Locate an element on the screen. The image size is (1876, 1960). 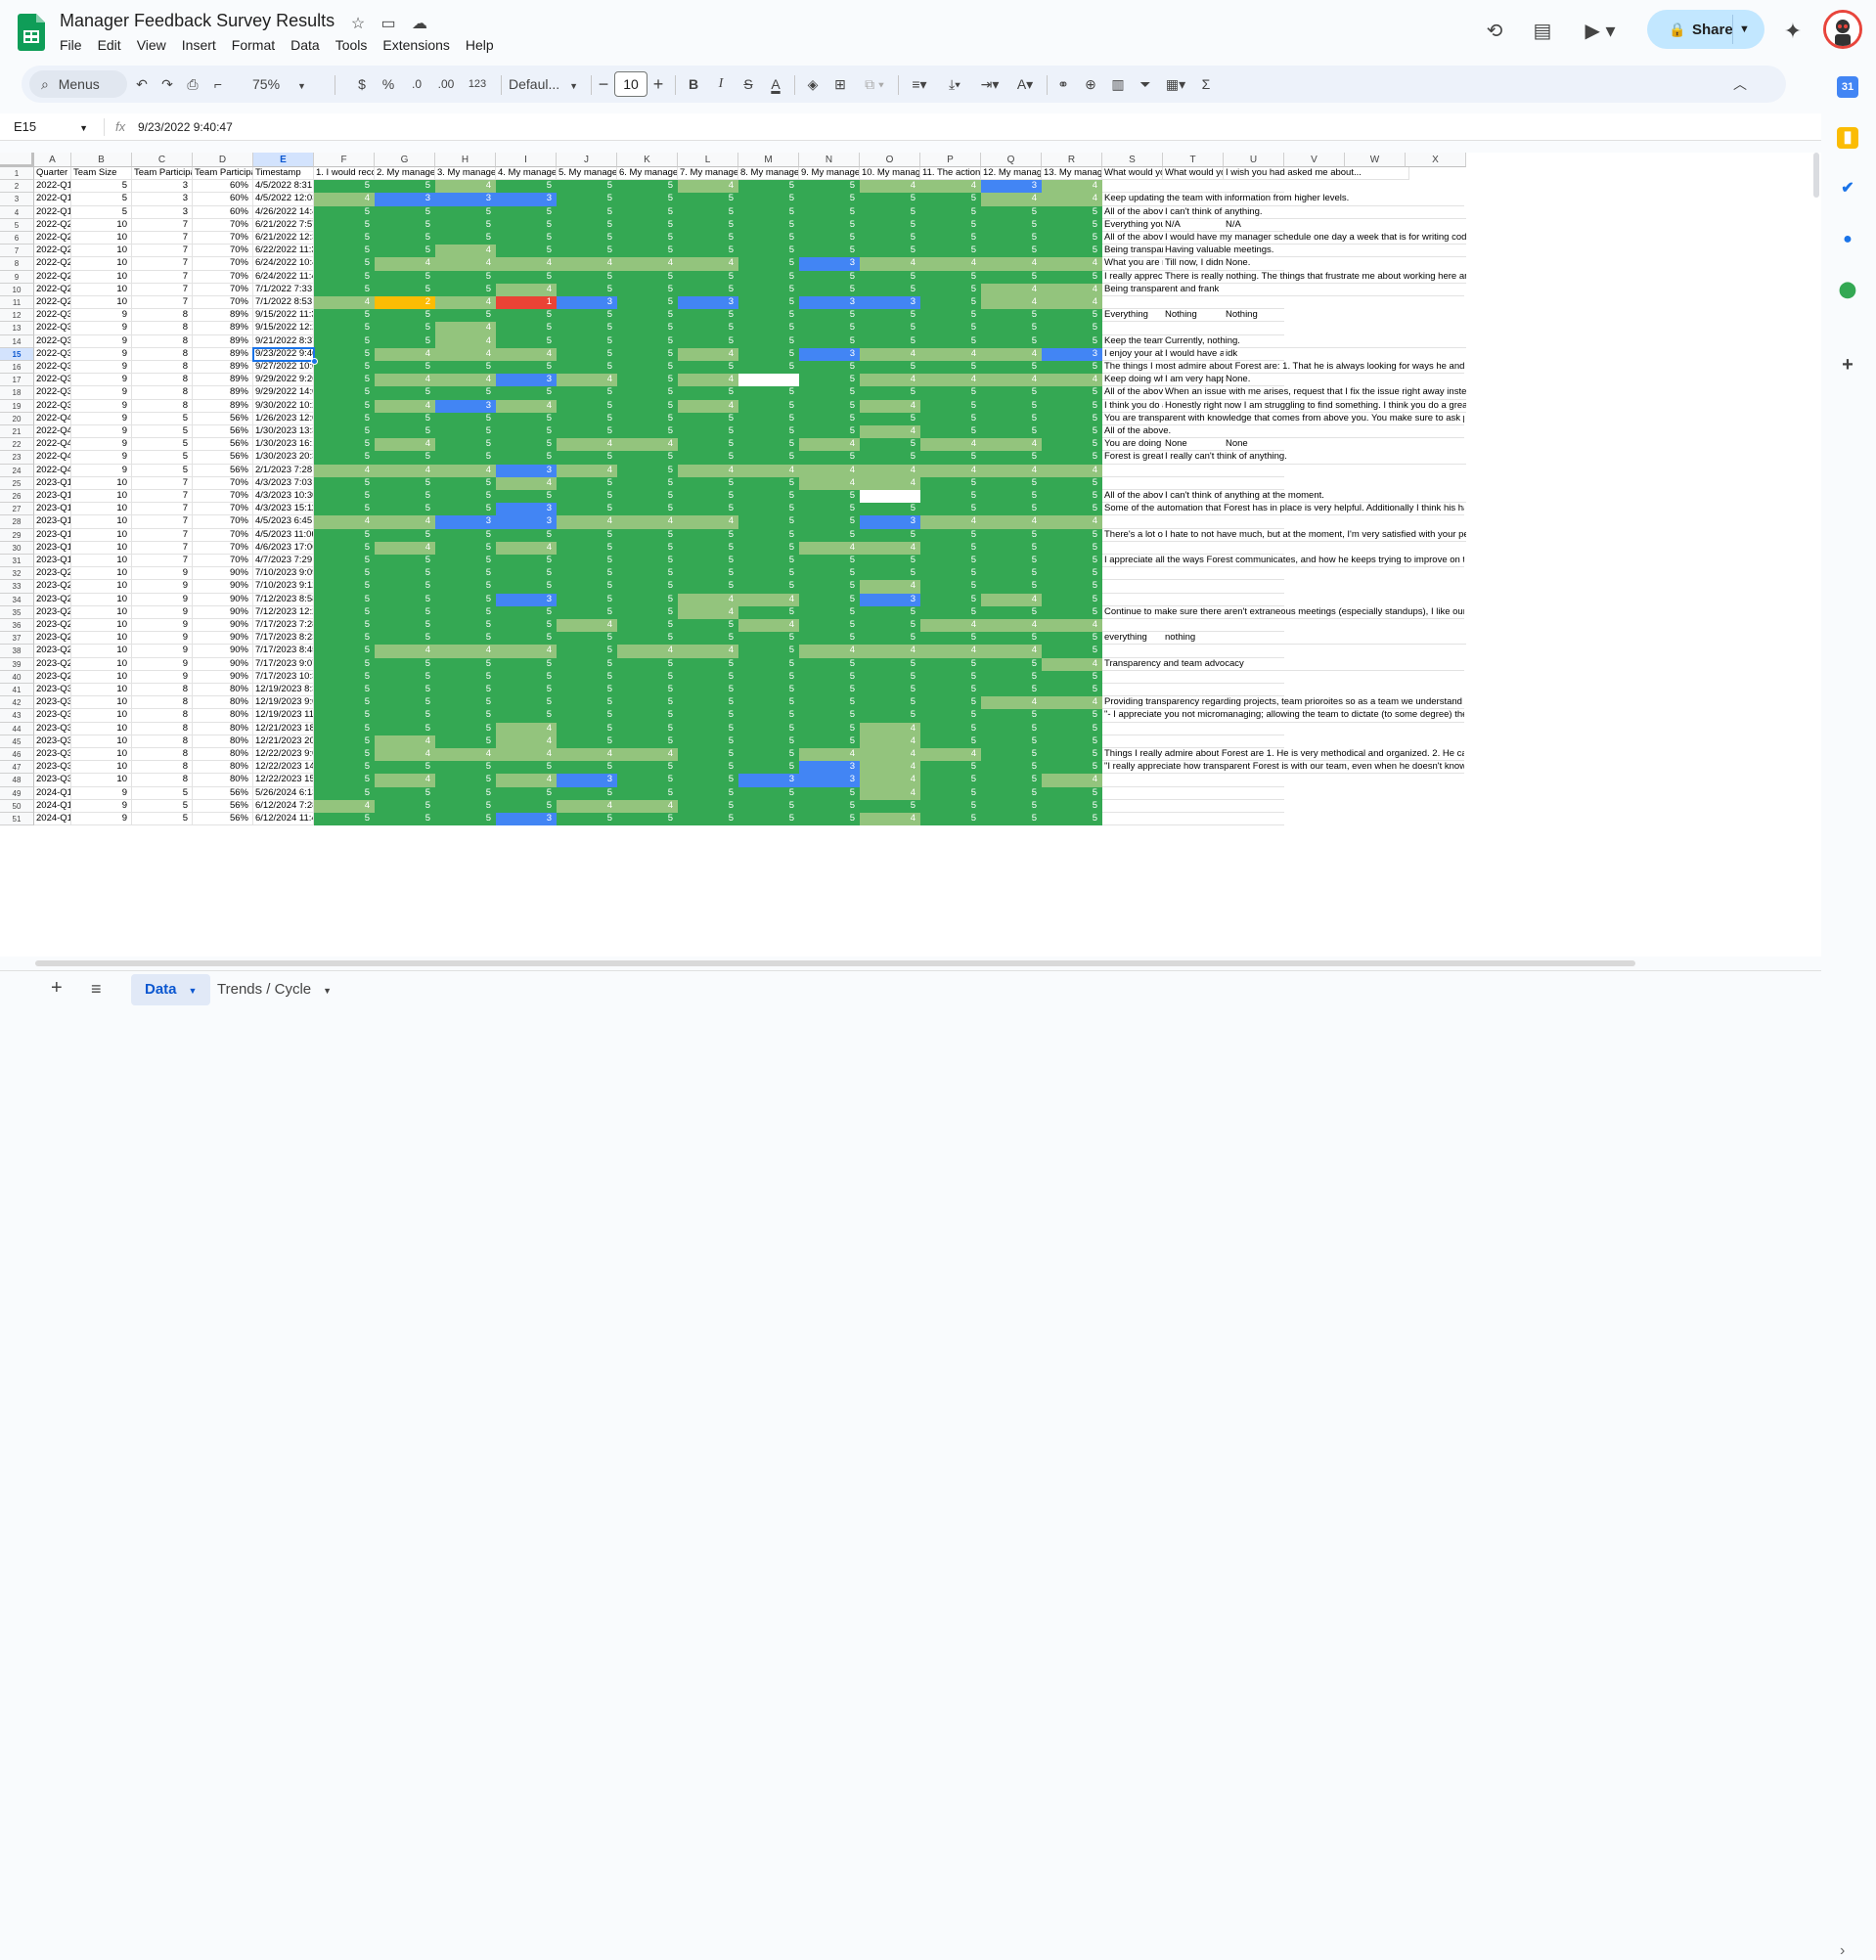
participation-rate-cell: 90% is located at coordinates (223, 639).